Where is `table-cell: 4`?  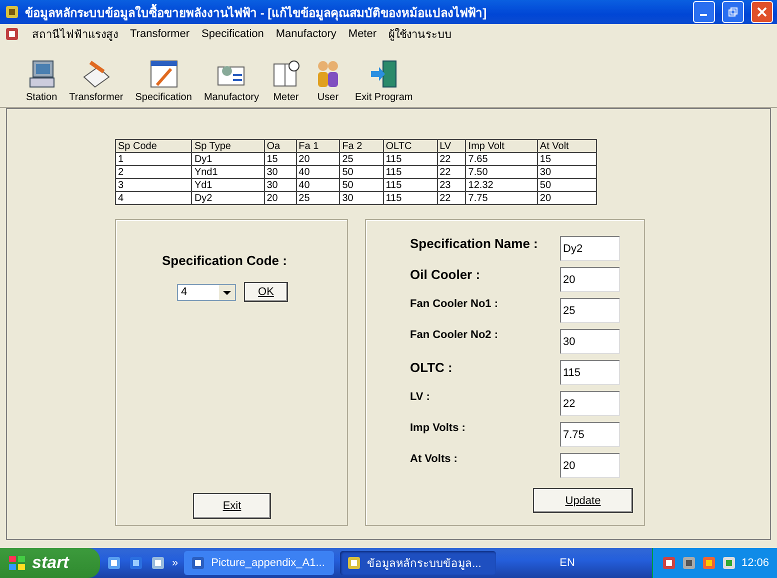 table-cell: 4 is located at coordinates (154, 198).